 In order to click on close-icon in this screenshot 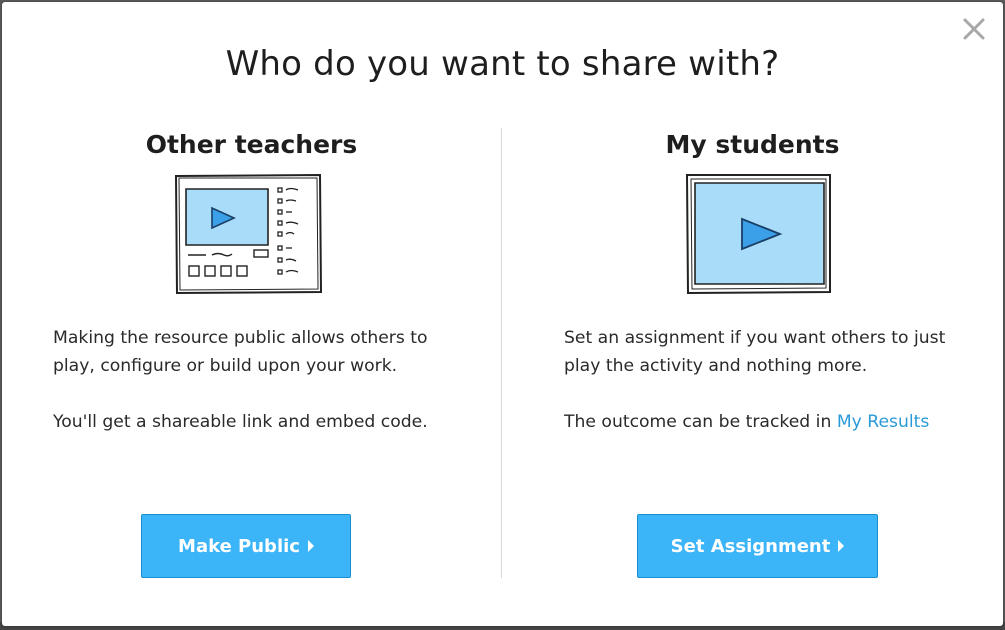, I will do `click(974, 29)`.